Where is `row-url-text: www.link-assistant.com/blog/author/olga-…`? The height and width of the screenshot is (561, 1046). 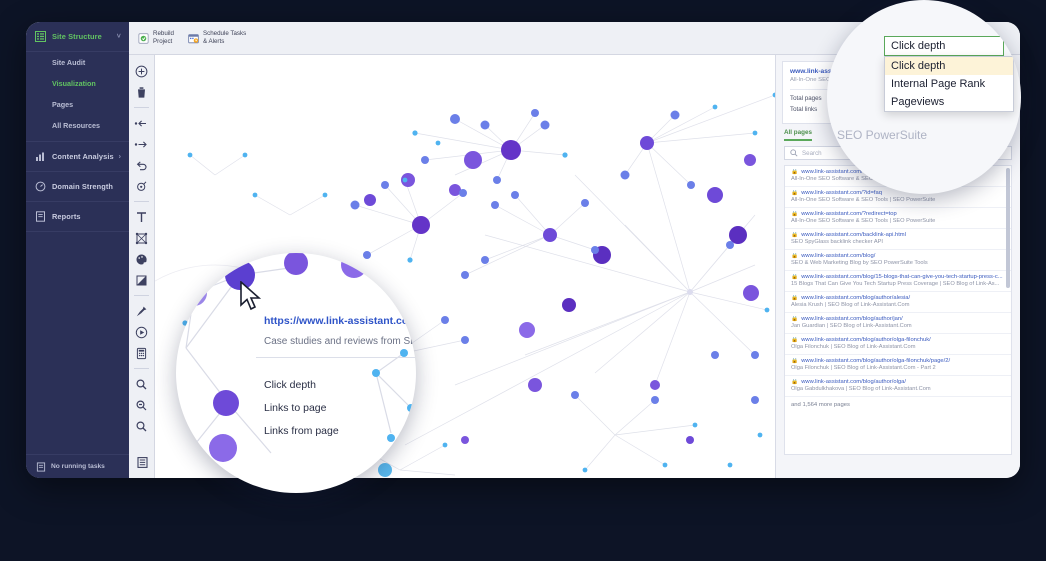 row-url-text: www.link-assistant.com/blog/author/olga-… is located at coordinates (866, 340).